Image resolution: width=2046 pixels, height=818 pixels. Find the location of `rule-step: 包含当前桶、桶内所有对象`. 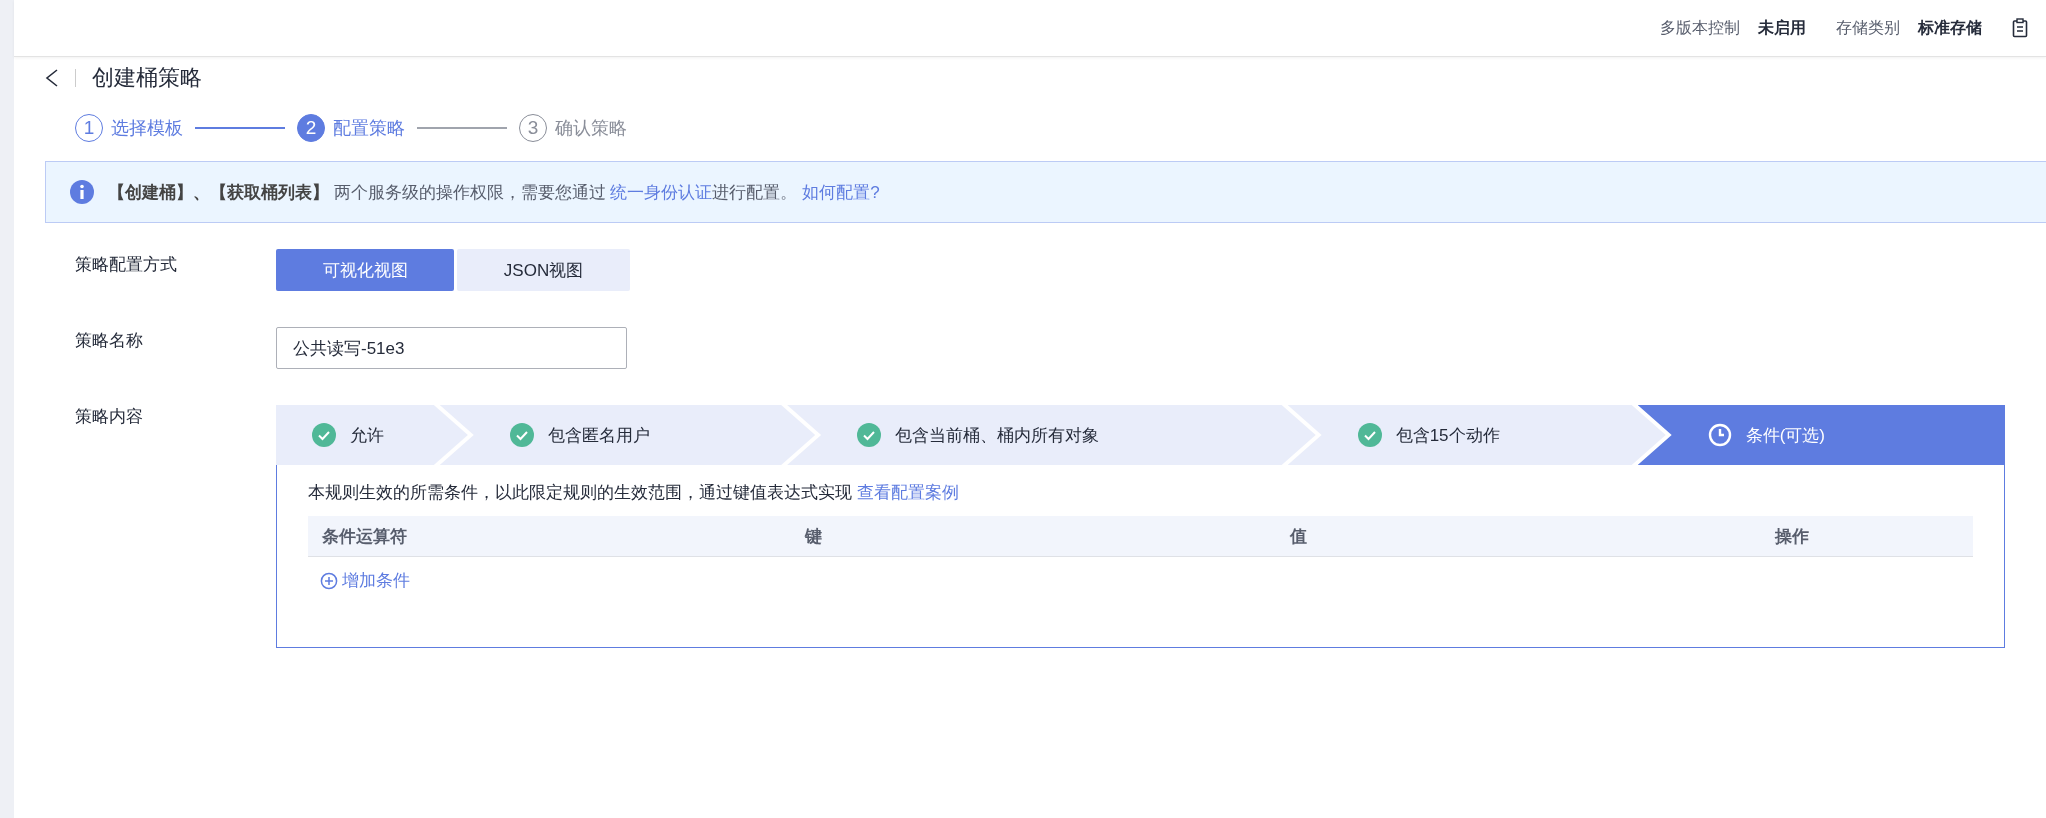

rule-step: 包含当前桶、桶内所有对象 is located at coordinates (1051, 435).